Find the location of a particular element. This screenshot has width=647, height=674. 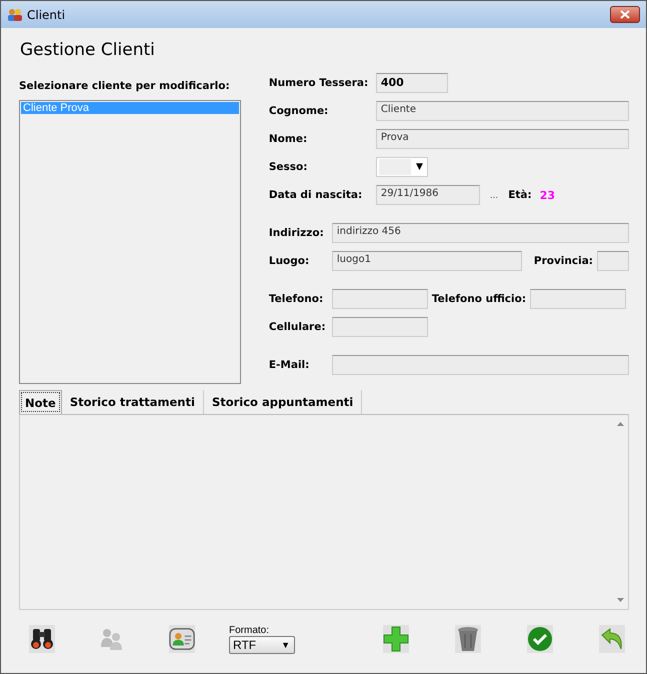

field-label: Cognome: is located at coordinates (299, 111).